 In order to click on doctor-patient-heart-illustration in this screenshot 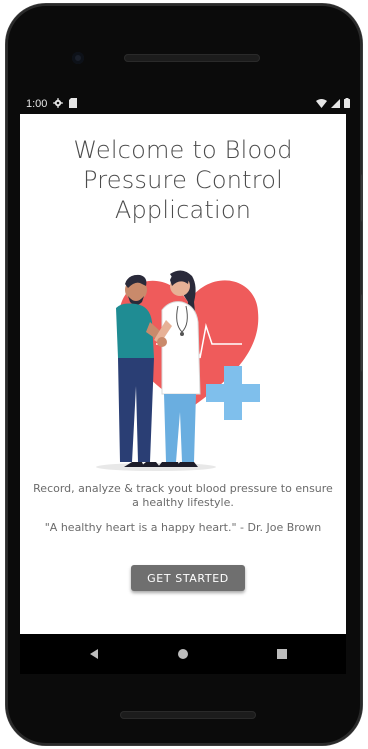, I will do `click(178, 370)`.